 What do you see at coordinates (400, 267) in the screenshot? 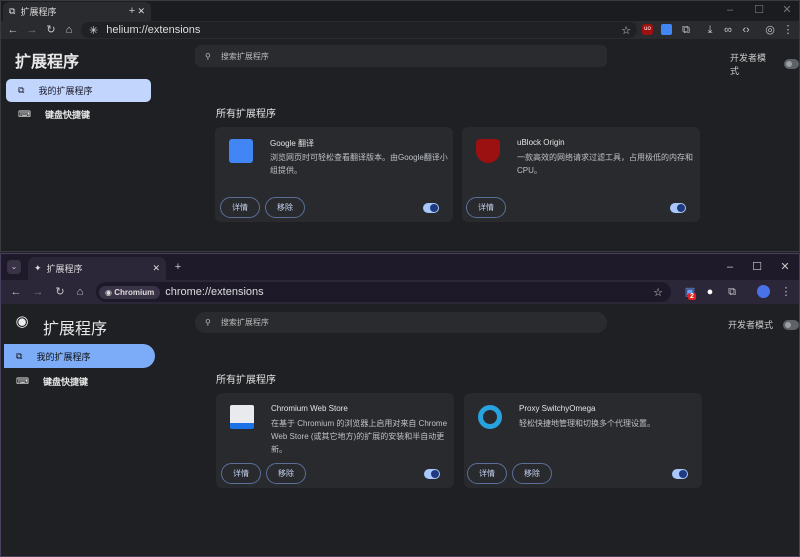
I see `tab-strip: ⌄ ✦ 扩展程序 ✕ + – ☐ ✕` at bounding box center [400, 267].